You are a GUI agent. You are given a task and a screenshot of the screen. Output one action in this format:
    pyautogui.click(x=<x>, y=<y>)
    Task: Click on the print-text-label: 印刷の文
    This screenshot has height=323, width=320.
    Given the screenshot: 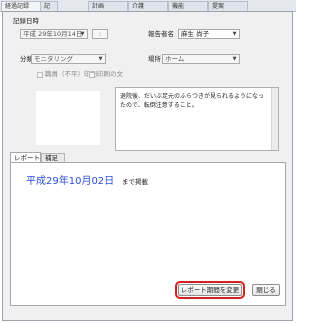 What is the action you would take?
    pyautogui.click(x=110, y=74)
    